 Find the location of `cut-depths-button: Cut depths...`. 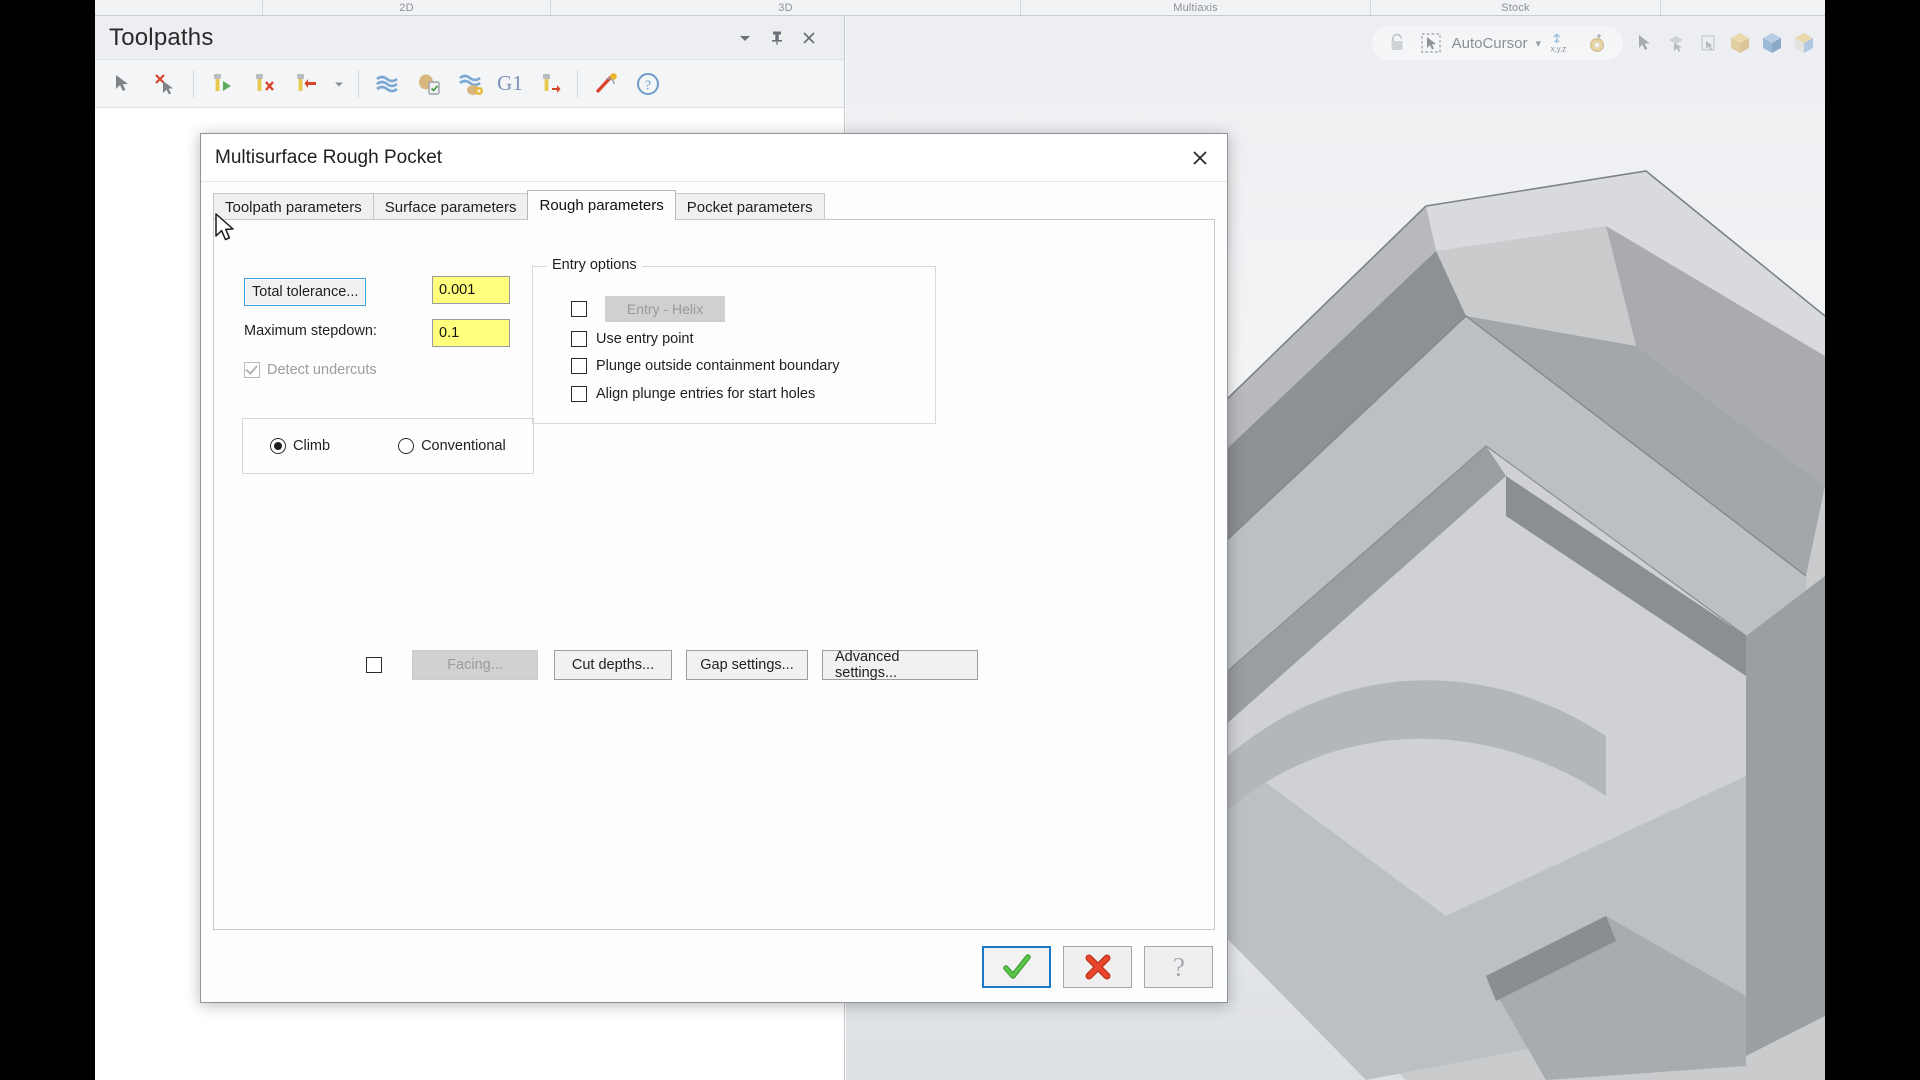

cut-depths-button: Cut depths... is located at coordinates (613, 665).